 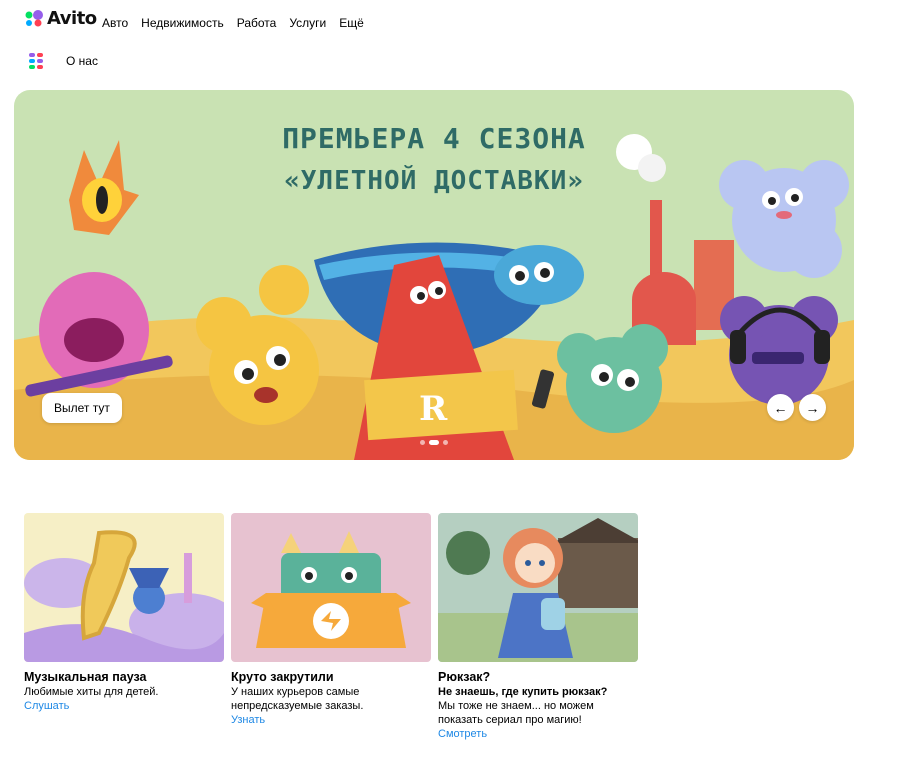 I want to click on avito-logo: Avito, so click(x=60, y=18).